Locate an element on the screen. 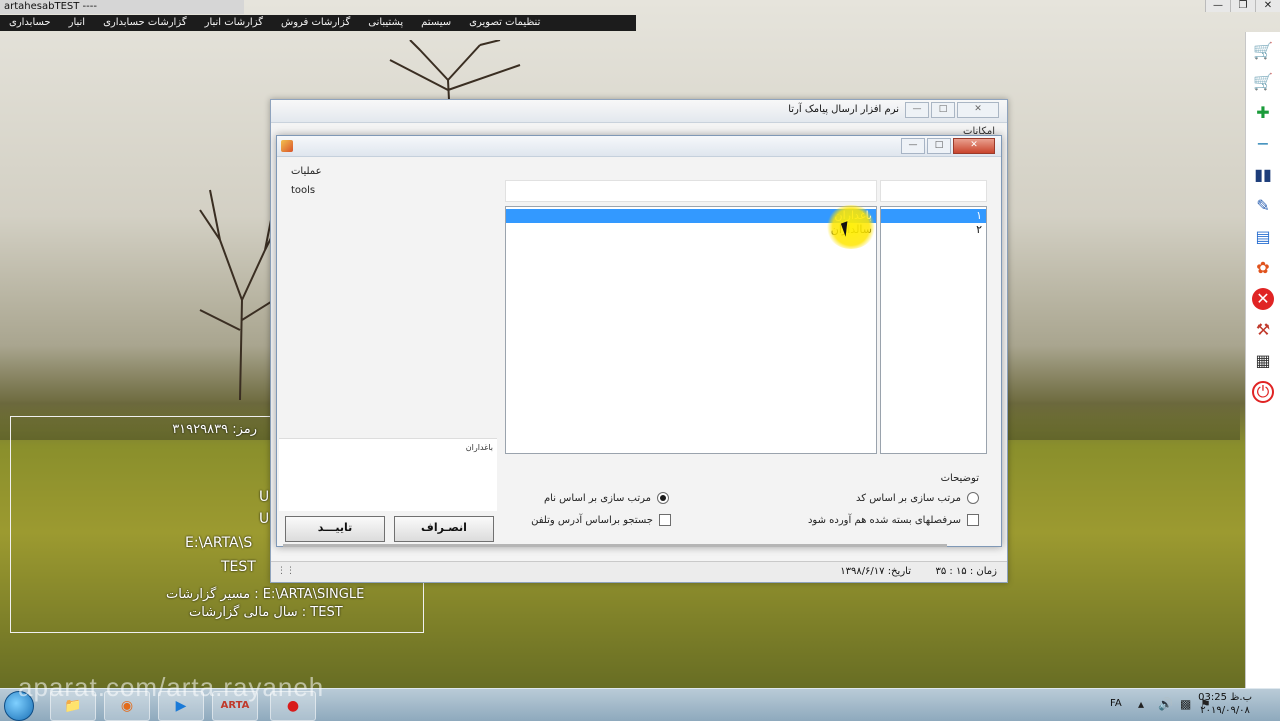 Image resolution: width=1280 pixels, height=721 pixels. flower-icon: ✿ is located at coordinates (1263, 268).